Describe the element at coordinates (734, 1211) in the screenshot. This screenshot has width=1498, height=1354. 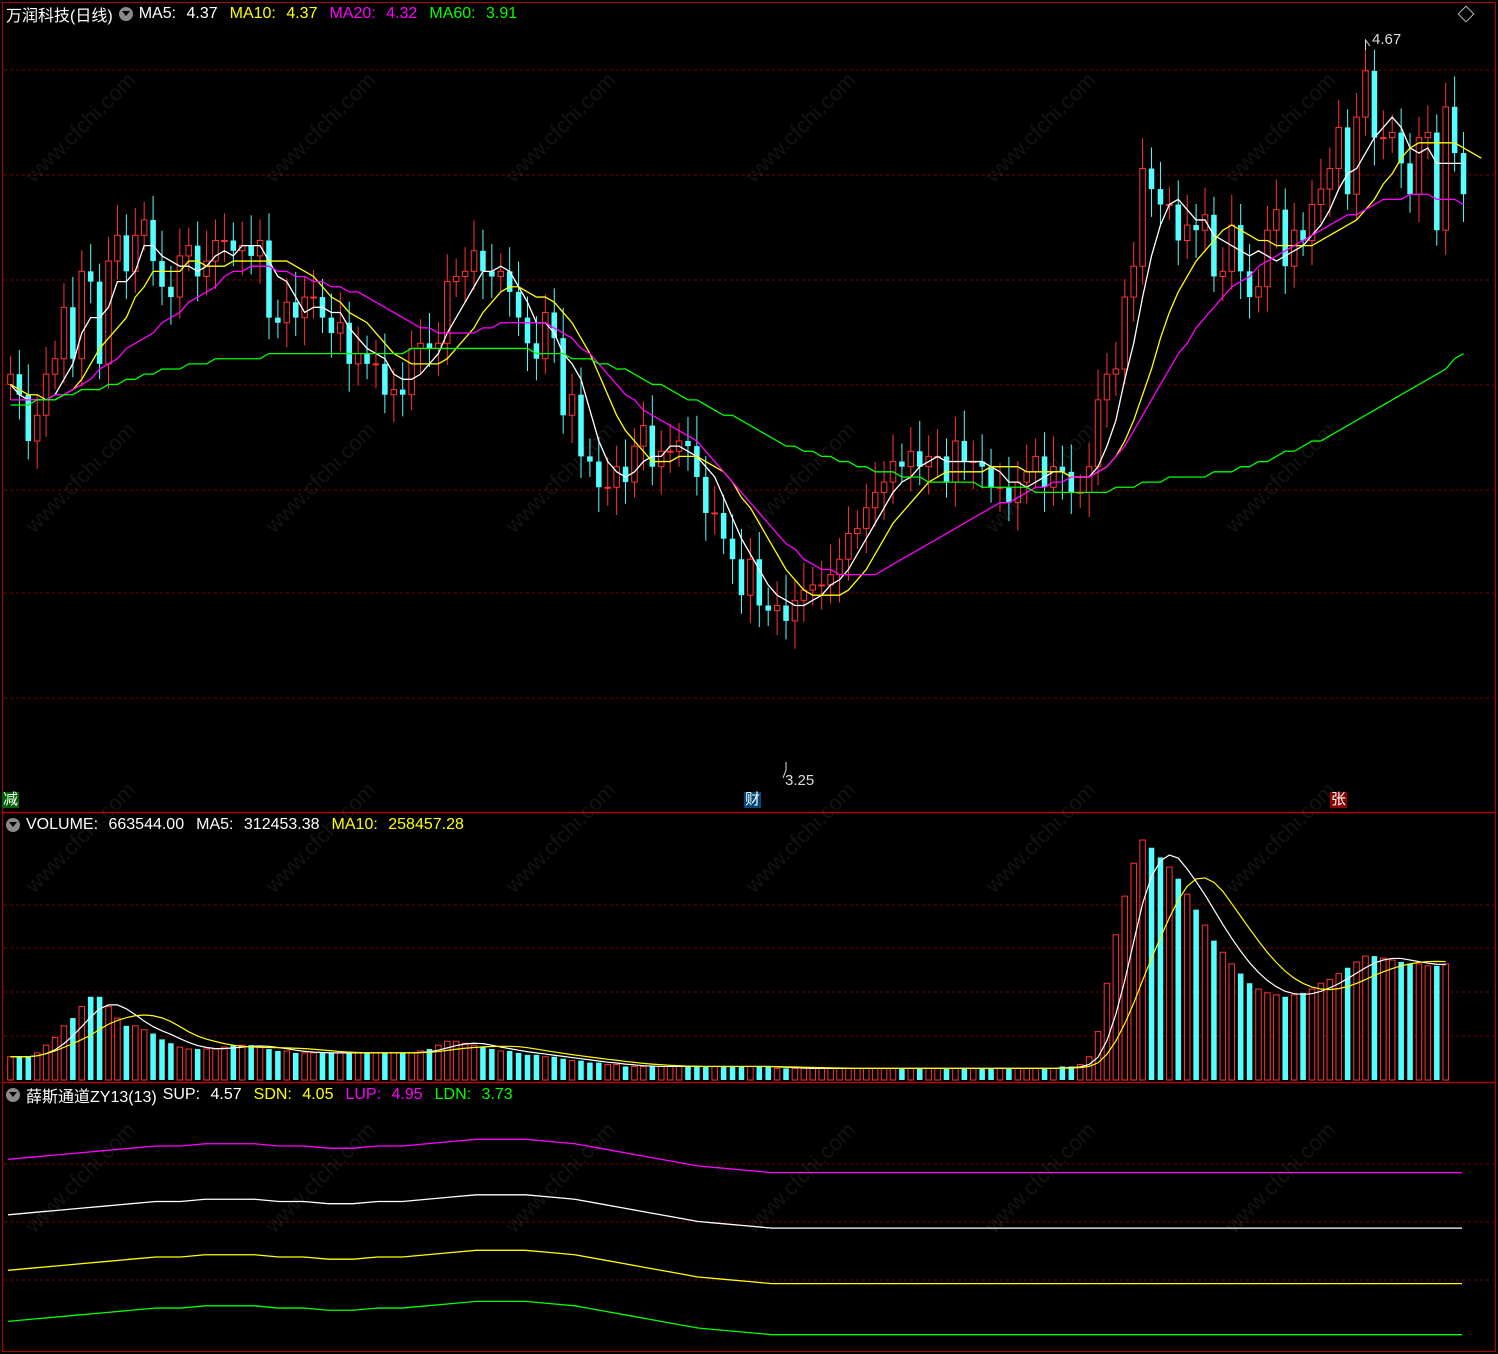
I see `channel-line-sup` at that location.